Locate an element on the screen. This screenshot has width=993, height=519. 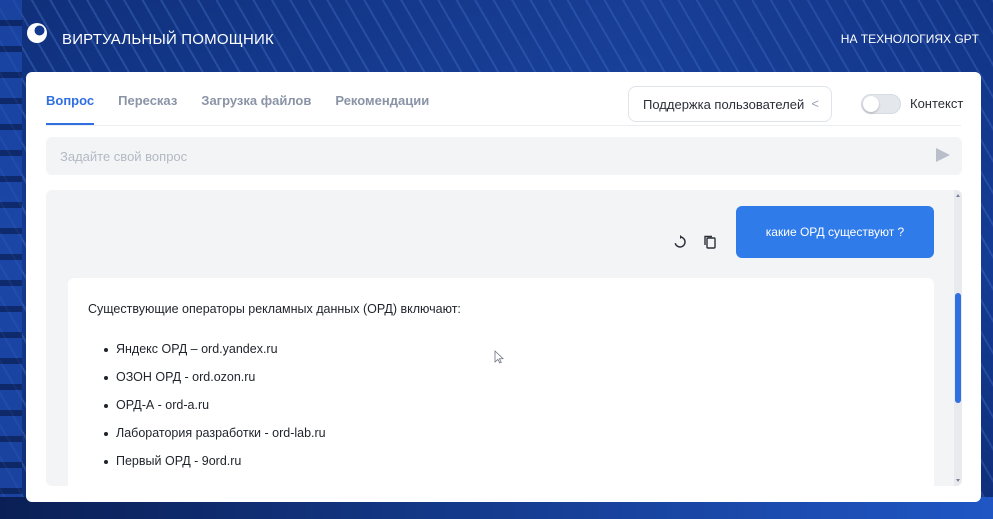
tab-recommendations: Рекомендации is located at coordinates (382, 105).